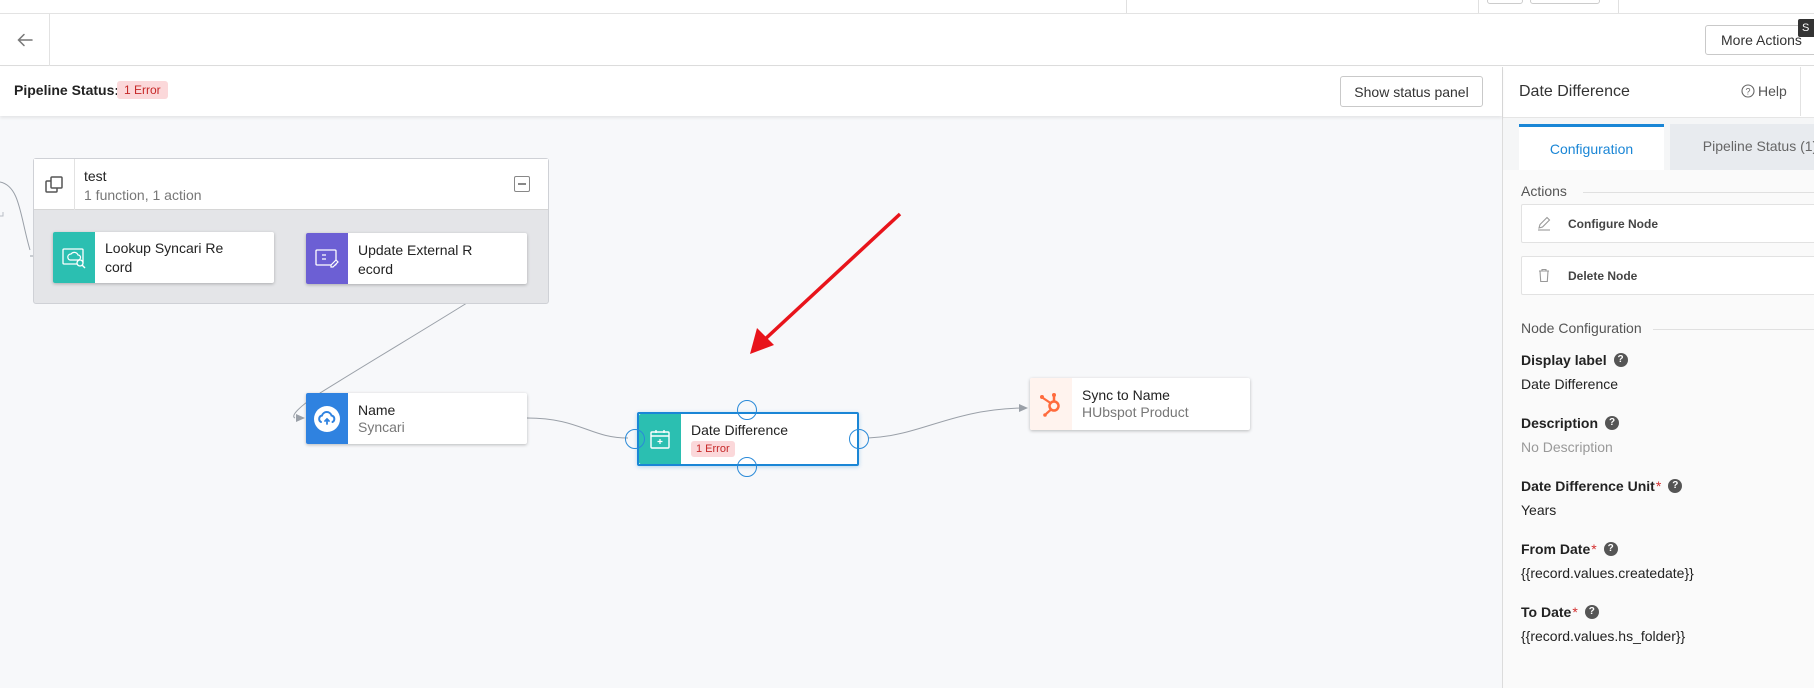  What do you see at coordinates (747, 467) in the screenshot?
I see `port-bottom` at bounding box center [747, 467].